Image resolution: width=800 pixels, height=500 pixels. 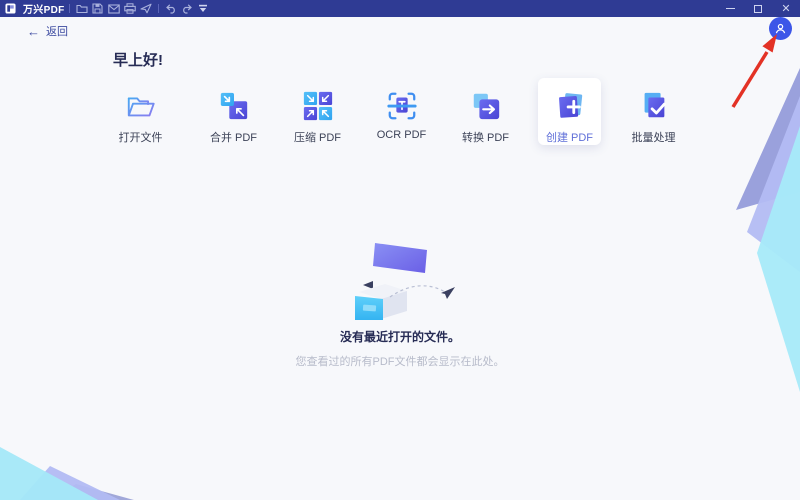 I want to click on ocr-pdf-icon, so click(x=401, y=106).